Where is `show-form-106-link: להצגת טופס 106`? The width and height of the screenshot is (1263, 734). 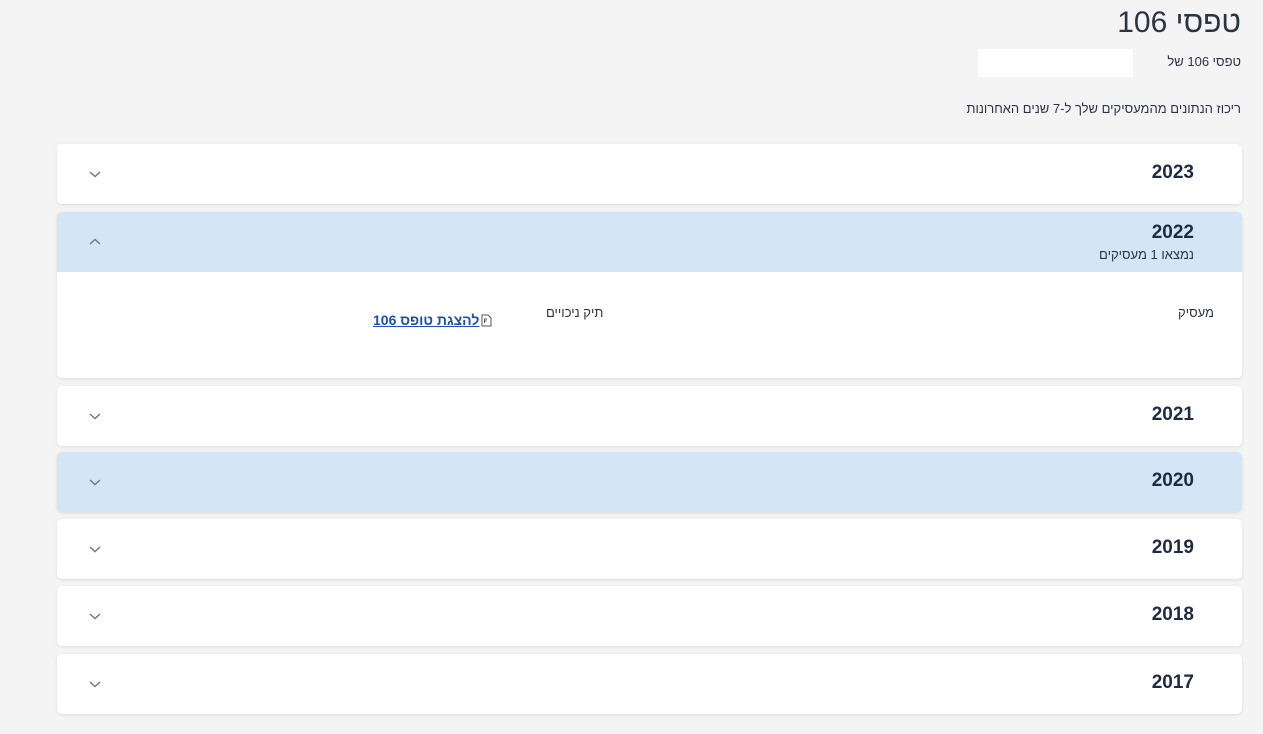 show-form-106-link: להצגת טופס 106 is located at coordinates (432, 320).